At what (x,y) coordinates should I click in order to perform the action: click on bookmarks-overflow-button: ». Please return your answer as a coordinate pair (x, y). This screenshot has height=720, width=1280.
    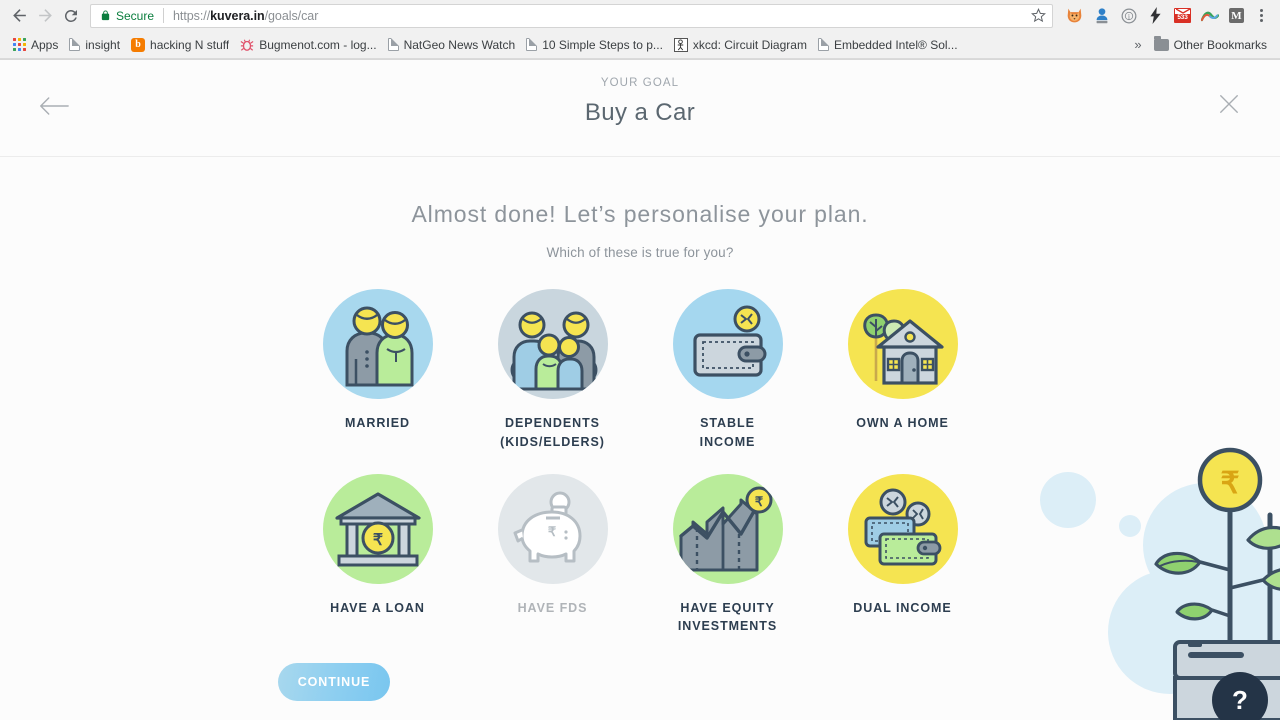
    Looking at the image, I should click on (1137, 44).